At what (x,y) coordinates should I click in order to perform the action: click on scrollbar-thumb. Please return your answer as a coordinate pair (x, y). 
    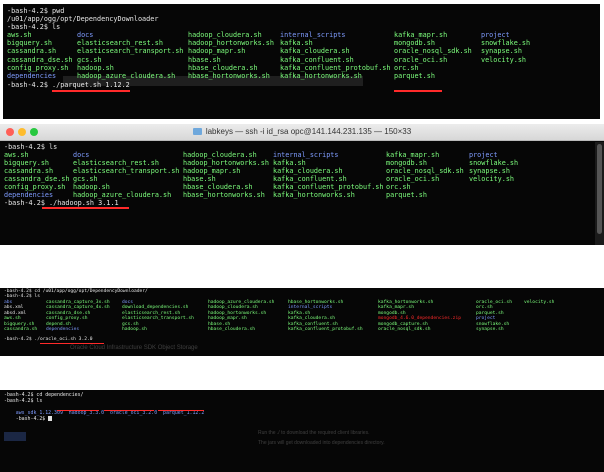
    Looking at the image, I should click on (599, 189).